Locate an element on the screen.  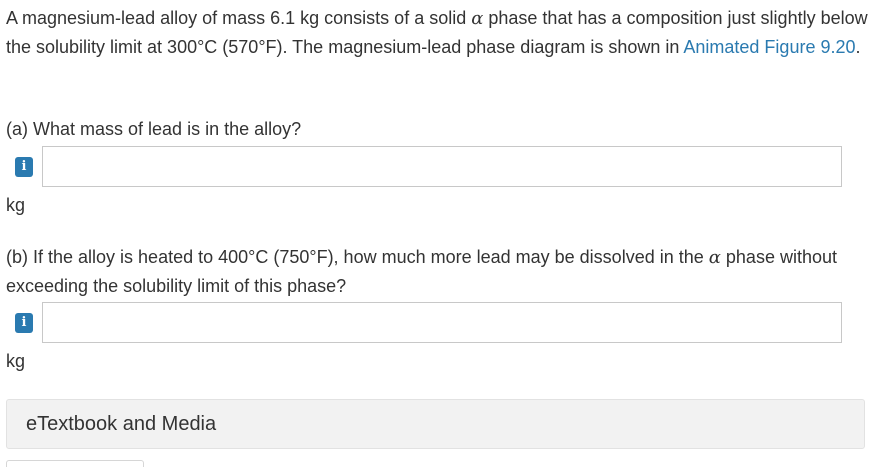
intro-text-end: . is located at coordinates (858, 47).